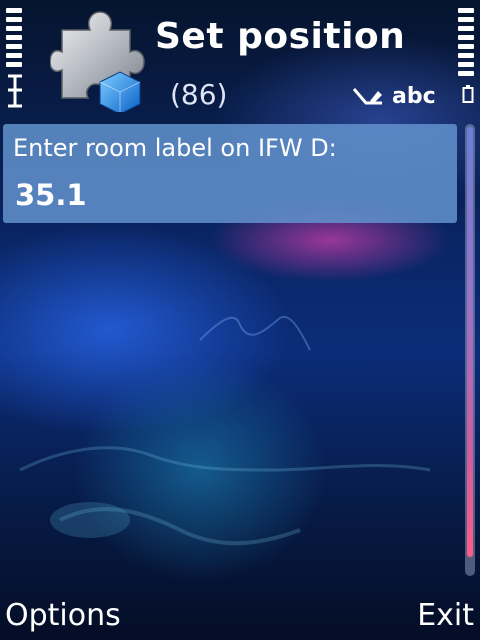  Describe the element at coordinates (97, 61) in the screenshot. I see `puzzle-piece-icon` at that location.